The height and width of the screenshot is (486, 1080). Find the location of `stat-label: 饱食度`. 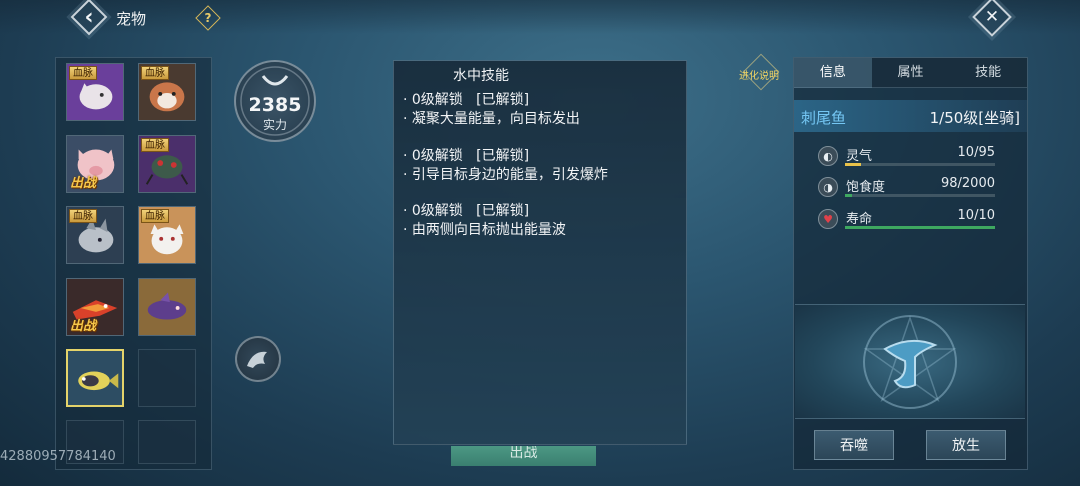

stat-label: 饱食度 is located at coordinates (866, 187).